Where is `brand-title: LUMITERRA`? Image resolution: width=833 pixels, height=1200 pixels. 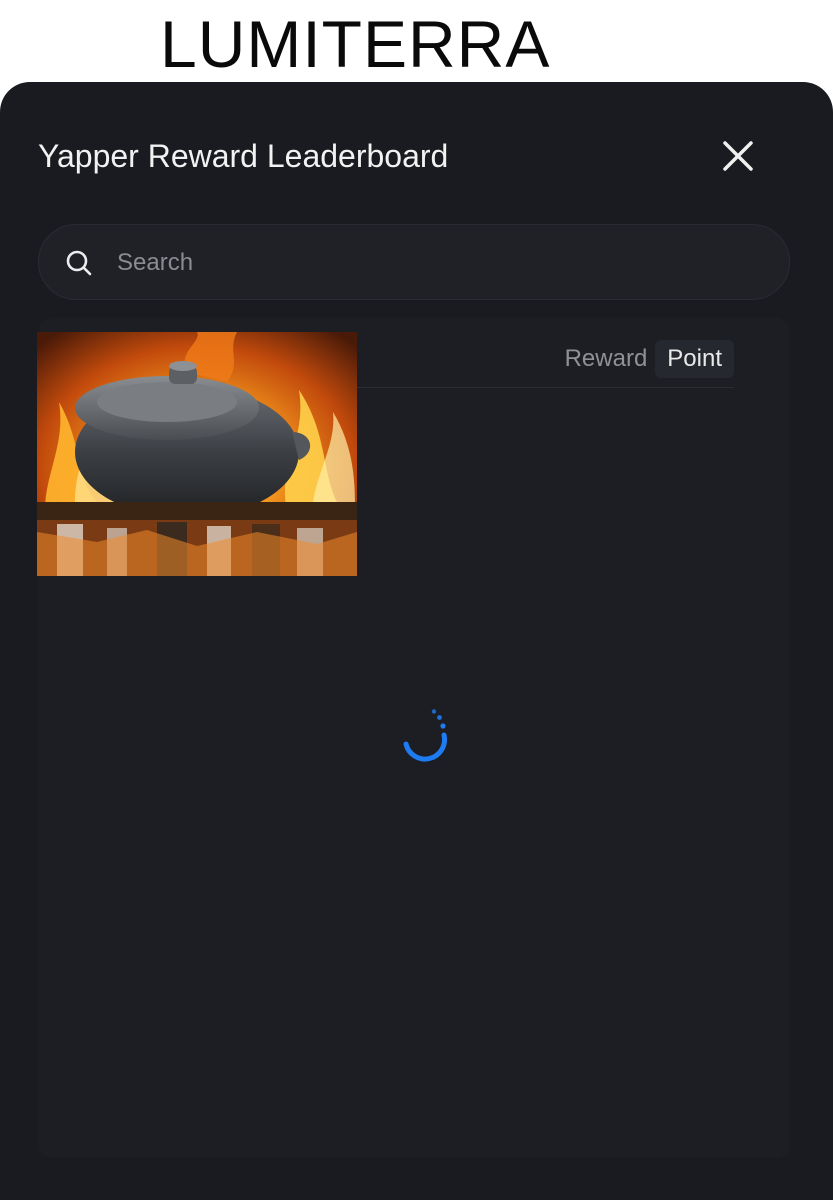
brand-title: LUMITERRA is located at coordinates (355, 44).